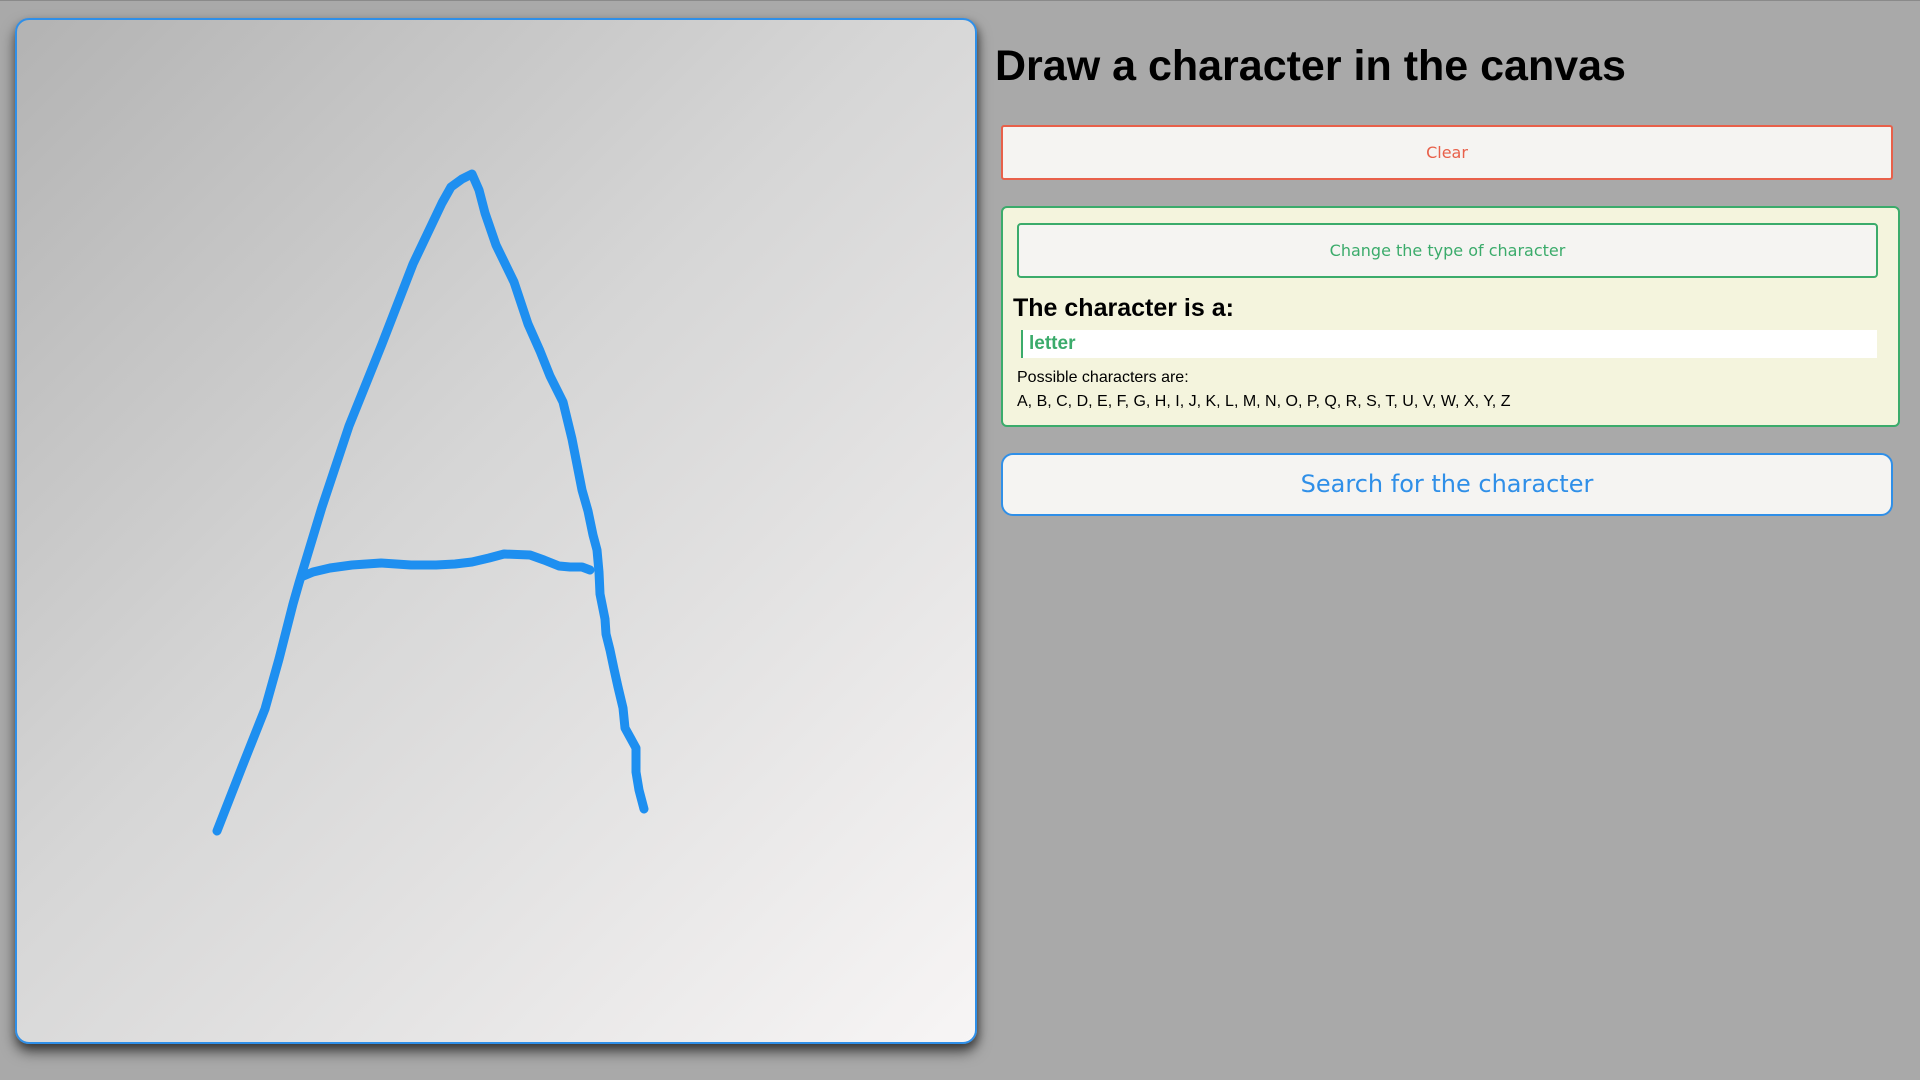 The height and width of the screenshot is (1080, 1920). What do you see at coordinates (430, 502) in the screenshot?
I see `drawn-stroke` at bounding box center [430, 502].